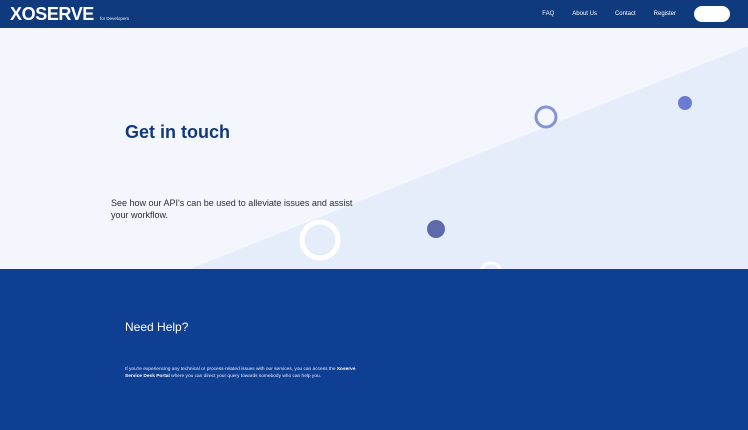  What do you see at coordinates (157, 327) in the screenshot?
I see `need-help-title: Need Help?` at bounding box center [157, 327].